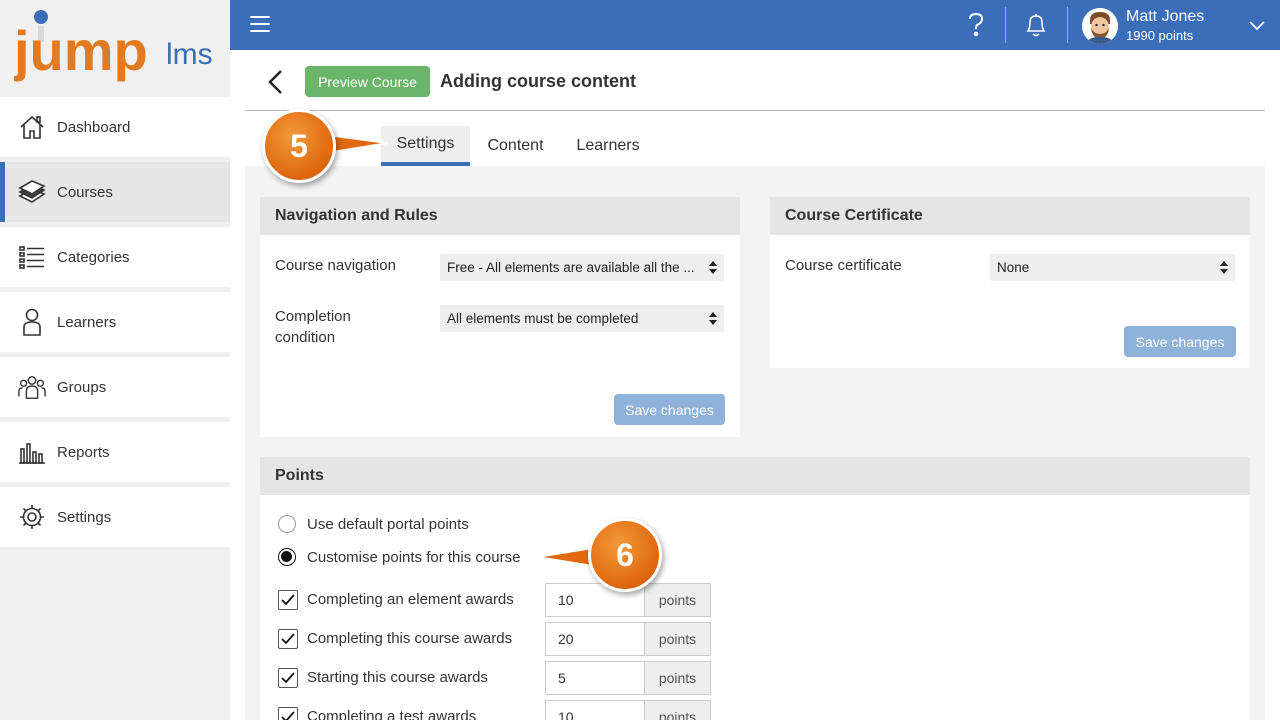 The image size is (1280, 720). What do you see at coordinates (367, 81) in the screenshot?
I see `preview-course-button: Preview Course` at bounding box center [367, 81].